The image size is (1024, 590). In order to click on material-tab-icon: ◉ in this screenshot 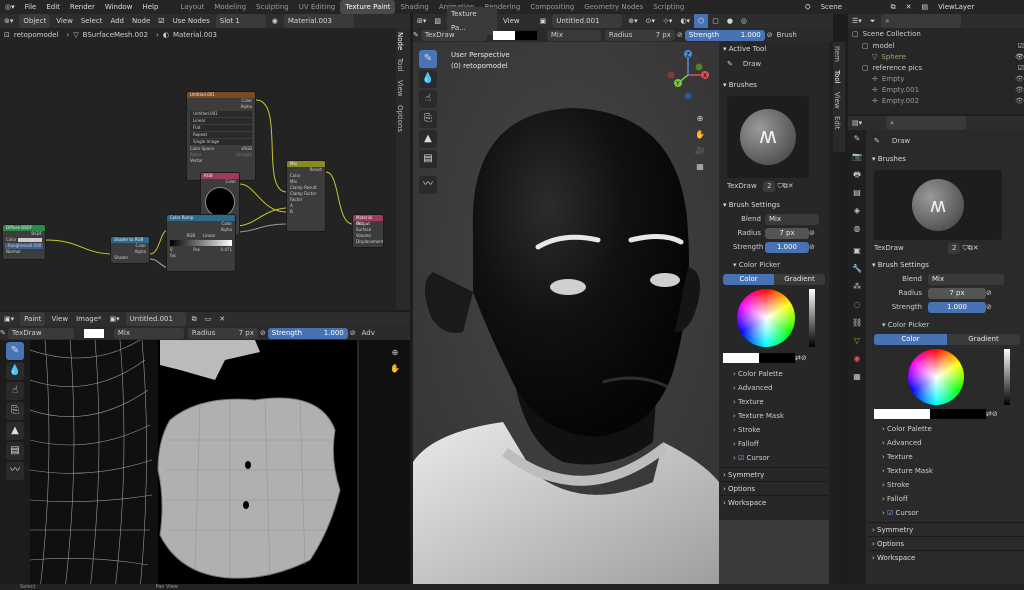, I will do `click(857, 359)`.